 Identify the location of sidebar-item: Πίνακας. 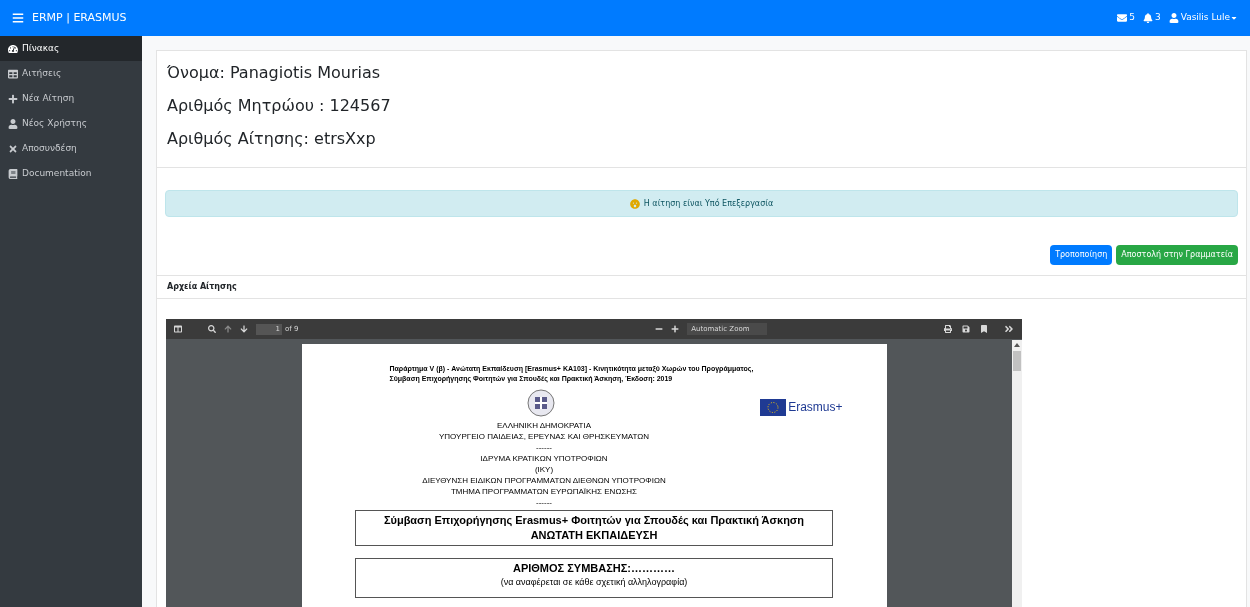
(71, 48).